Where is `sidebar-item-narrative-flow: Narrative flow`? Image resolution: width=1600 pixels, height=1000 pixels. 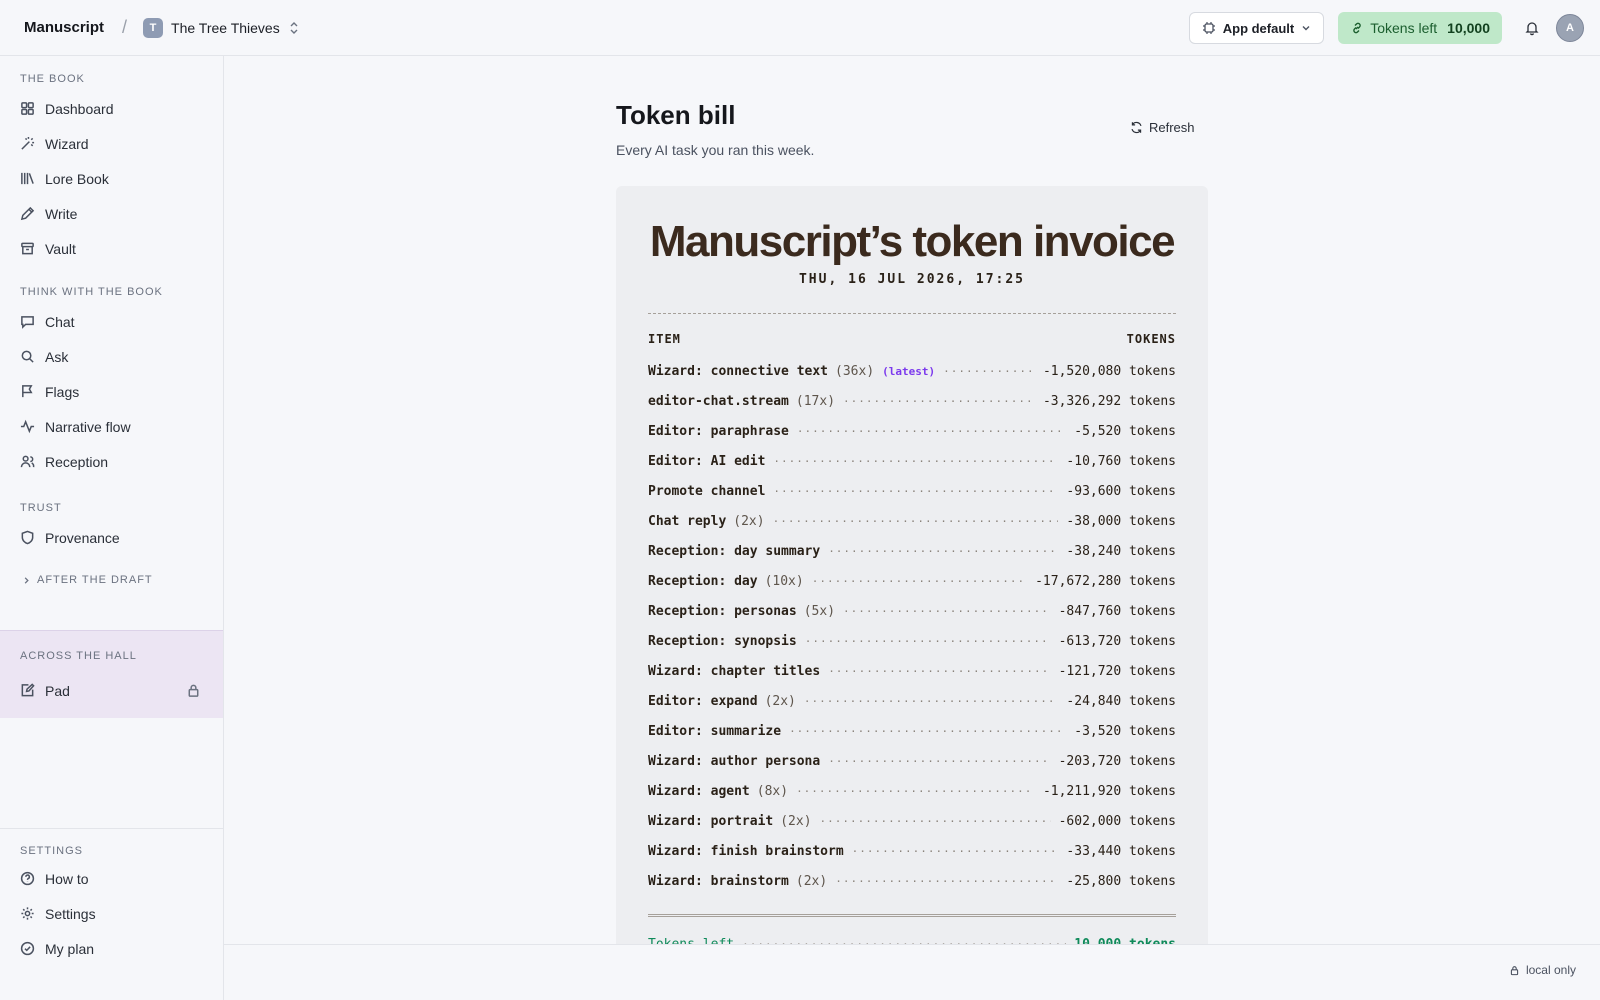 sidebar-item-narrative-flow: Narrative flow is located at coordinates (111, 426).